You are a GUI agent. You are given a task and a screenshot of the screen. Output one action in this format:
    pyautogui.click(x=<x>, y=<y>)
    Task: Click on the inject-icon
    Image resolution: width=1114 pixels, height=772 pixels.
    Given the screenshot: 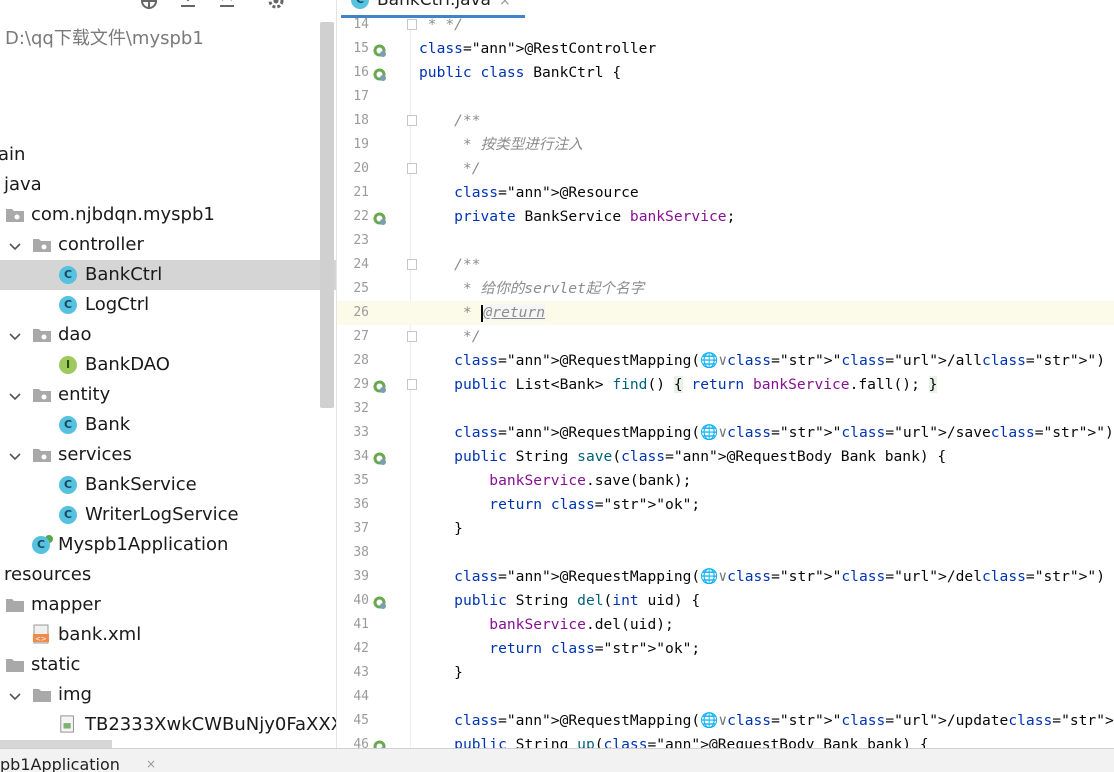 What is the action you would take?
    pyautogui.click(x=379, y=217)
    